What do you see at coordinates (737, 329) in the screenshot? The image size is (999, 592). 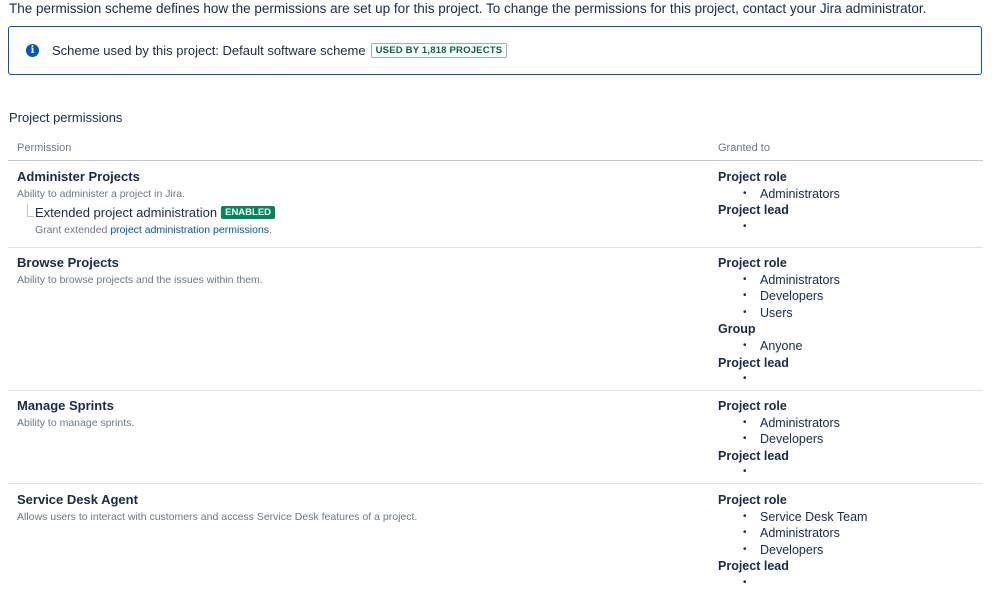 I see `grant-type-label: Group` at bounding box center [737, 329].